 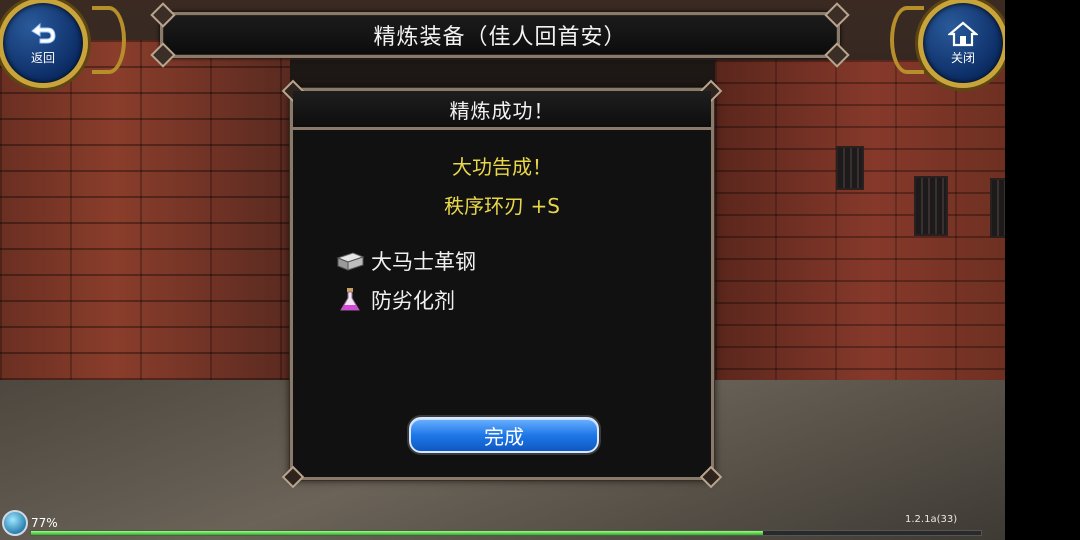 I want to click on experience-bar-fill, so click(x=397, y=533).